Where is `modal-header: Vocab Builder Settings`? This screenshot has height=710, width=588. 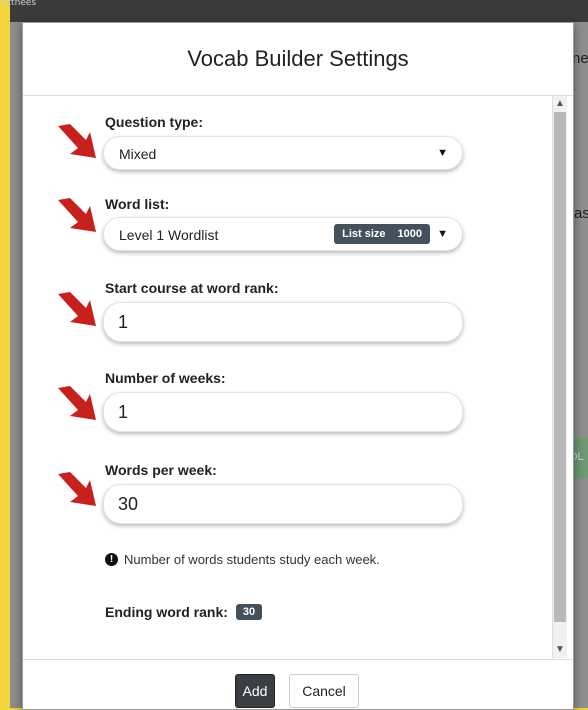 modal-header: Vocab Builder Settings is located at coordinates (298, 59).